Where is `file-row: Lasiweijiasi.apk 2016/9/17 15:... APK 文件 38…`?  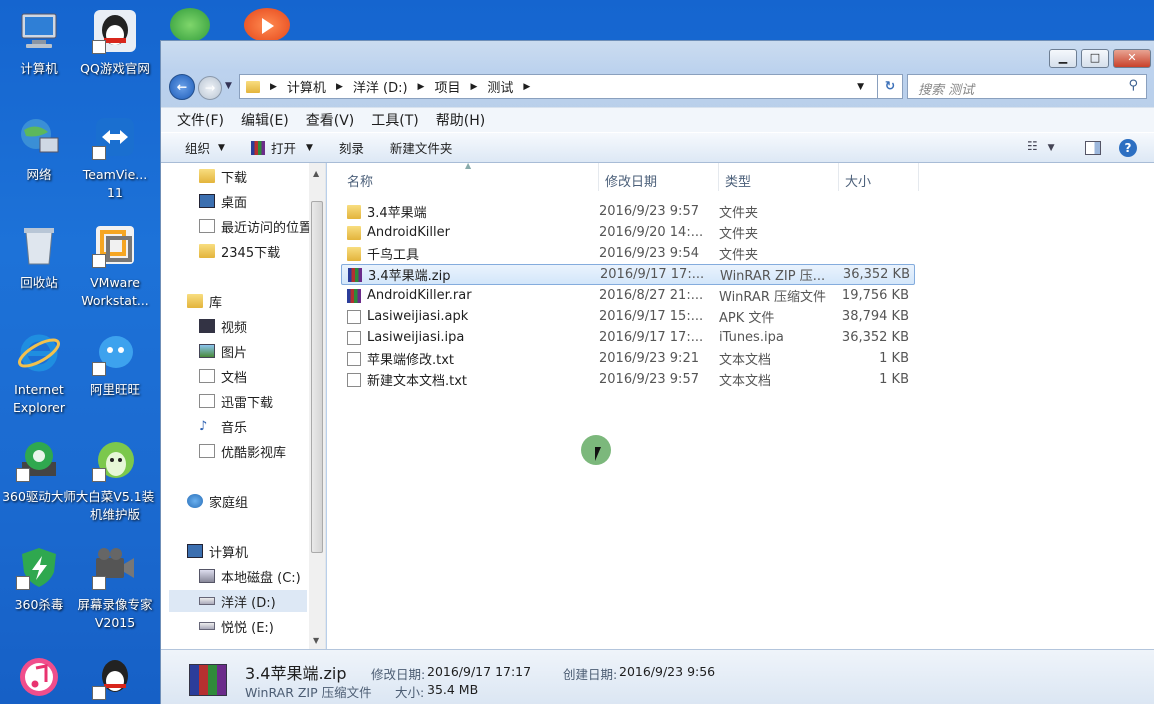 file-row: Lasiweijiasi.apk 2016/9/17 15:... APK 文件 38… is located at coordinates (628, 316).